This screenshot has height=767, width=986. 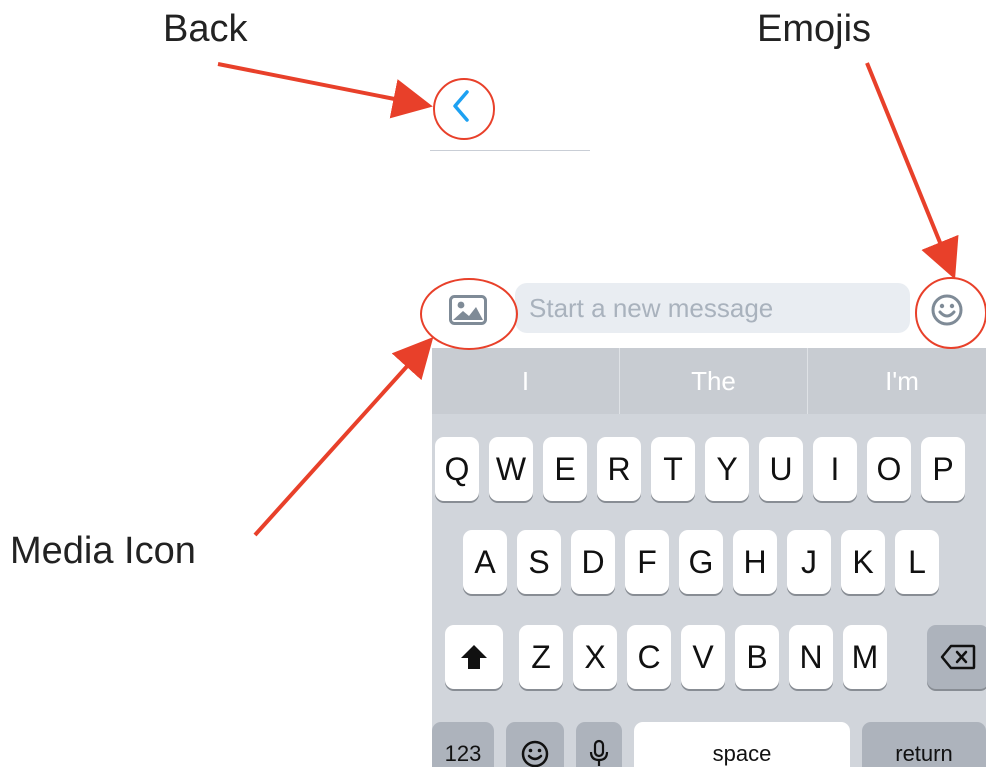 I want to click on microphone-key, so click(x=599, y=744).